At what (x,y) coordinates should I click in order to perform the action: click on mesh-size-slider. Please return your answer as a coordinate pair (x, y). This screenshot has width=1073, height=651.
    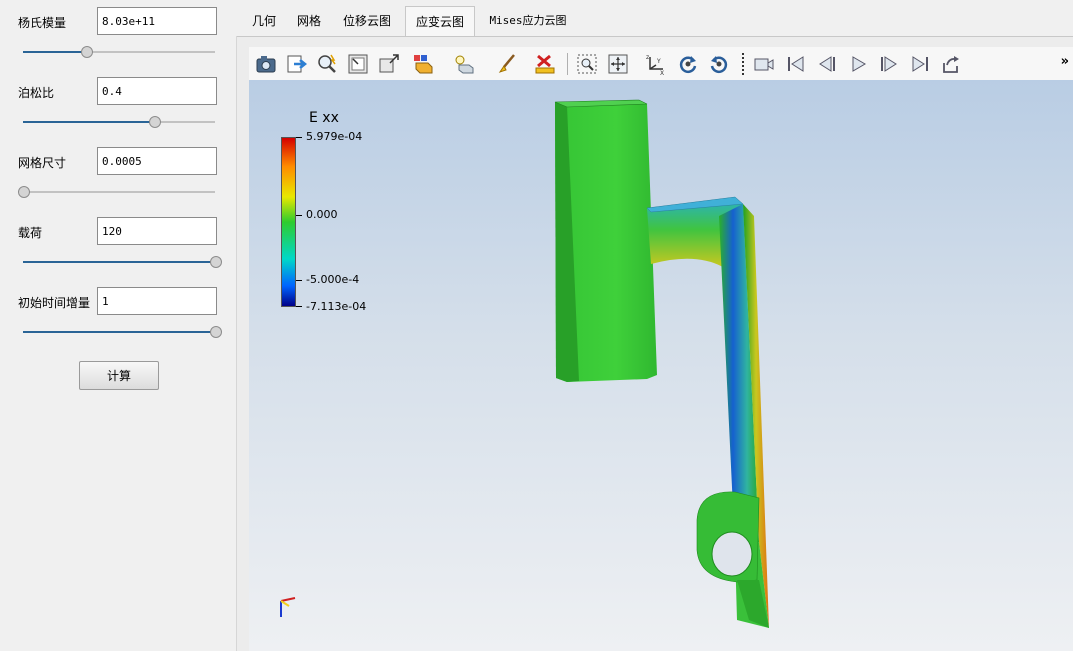
    Looking at the image, I should click on (116, 192).